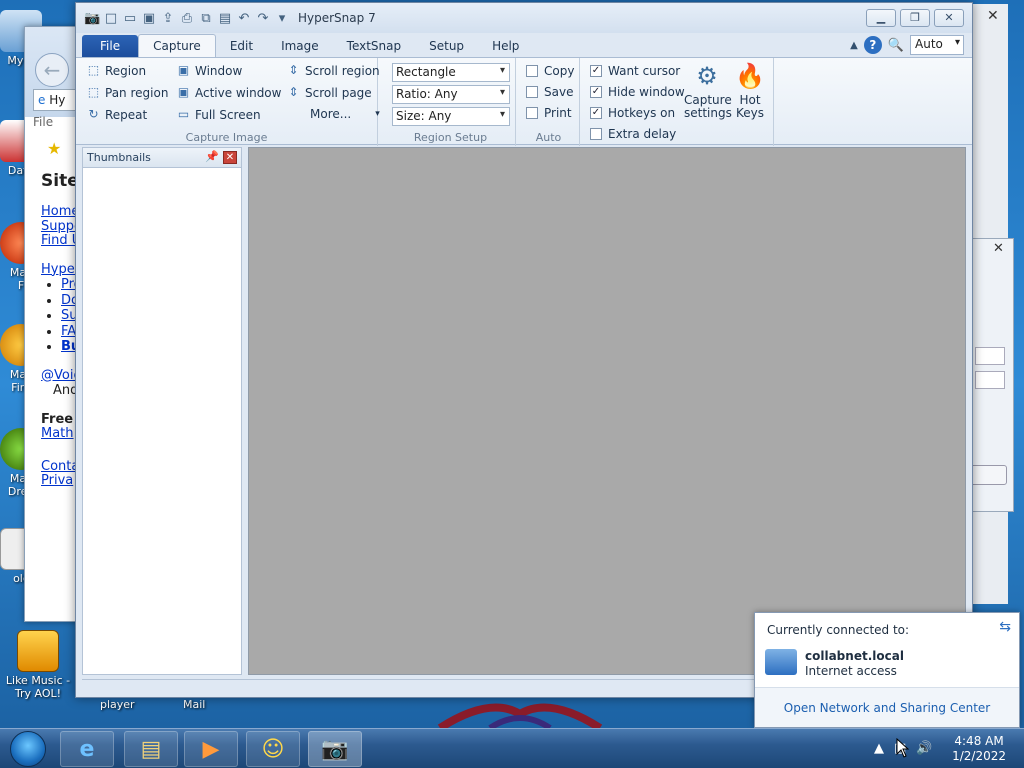 The image size is (1024, 768). Describe the element at coordinates (282, 18) in the screenshot. I see `customize-qat-icon: ▾` at that location.